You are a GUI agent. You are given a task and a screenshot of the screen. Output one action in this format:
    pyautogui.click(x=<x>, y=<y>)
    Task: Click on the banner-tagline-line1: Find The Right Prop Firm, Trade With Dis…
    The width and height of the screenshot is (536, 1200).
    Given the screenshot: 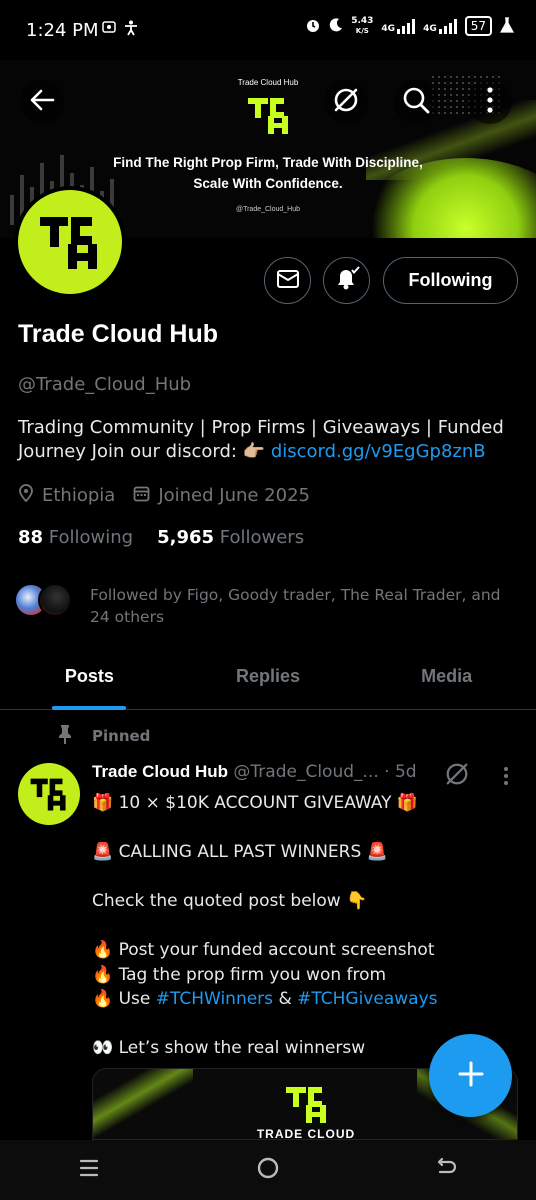 What is the action you would take?
    pyautogui.click(x=268, y=162)
    